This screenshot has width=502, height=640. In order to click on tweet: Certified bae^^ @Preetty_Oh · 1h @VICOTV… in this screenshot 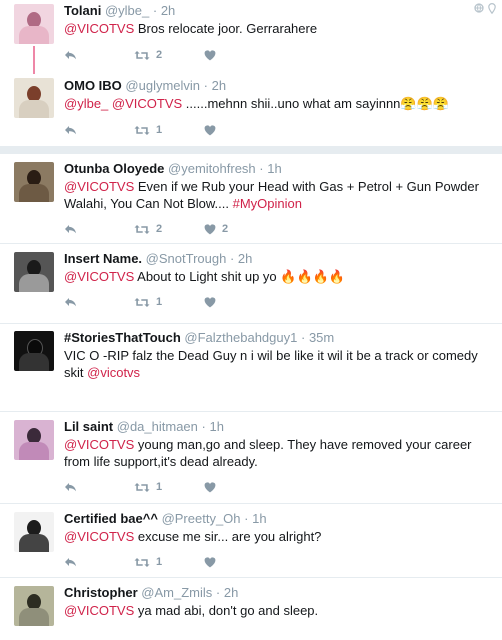, I will do `click(251, 541)`.